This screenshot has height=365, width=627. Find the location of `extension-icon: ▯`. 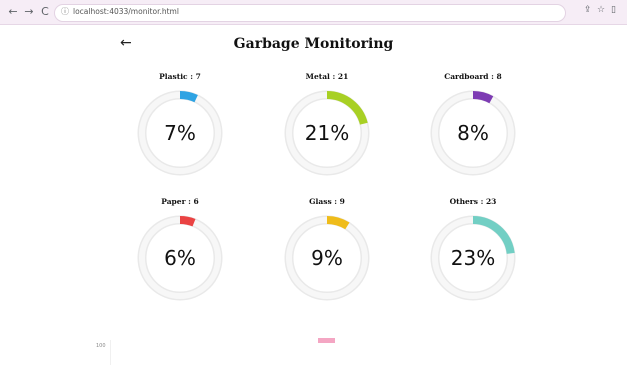

extension-icon: ▯ is located at coordinates (613, 10).